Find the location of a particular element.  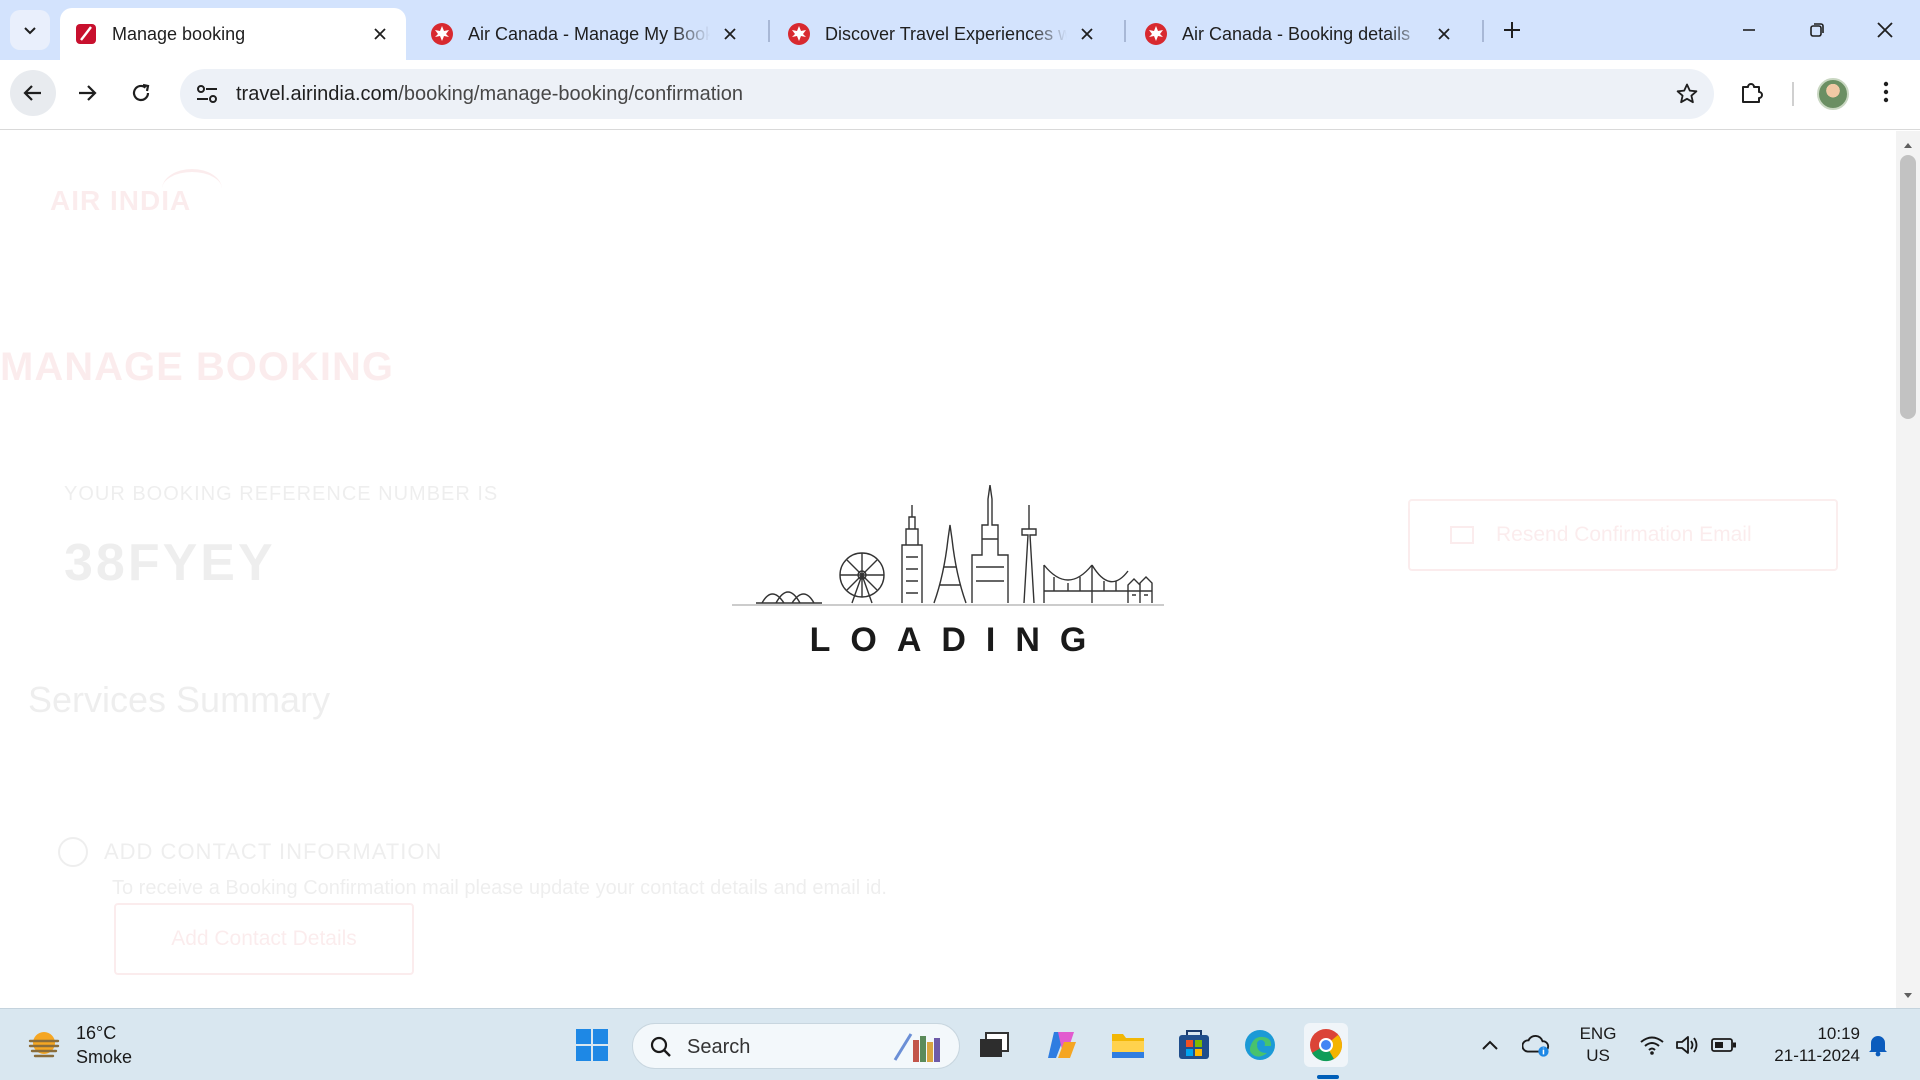

tab-title: Air Canada - Manage My Booking is located at coordinates (589, 33).